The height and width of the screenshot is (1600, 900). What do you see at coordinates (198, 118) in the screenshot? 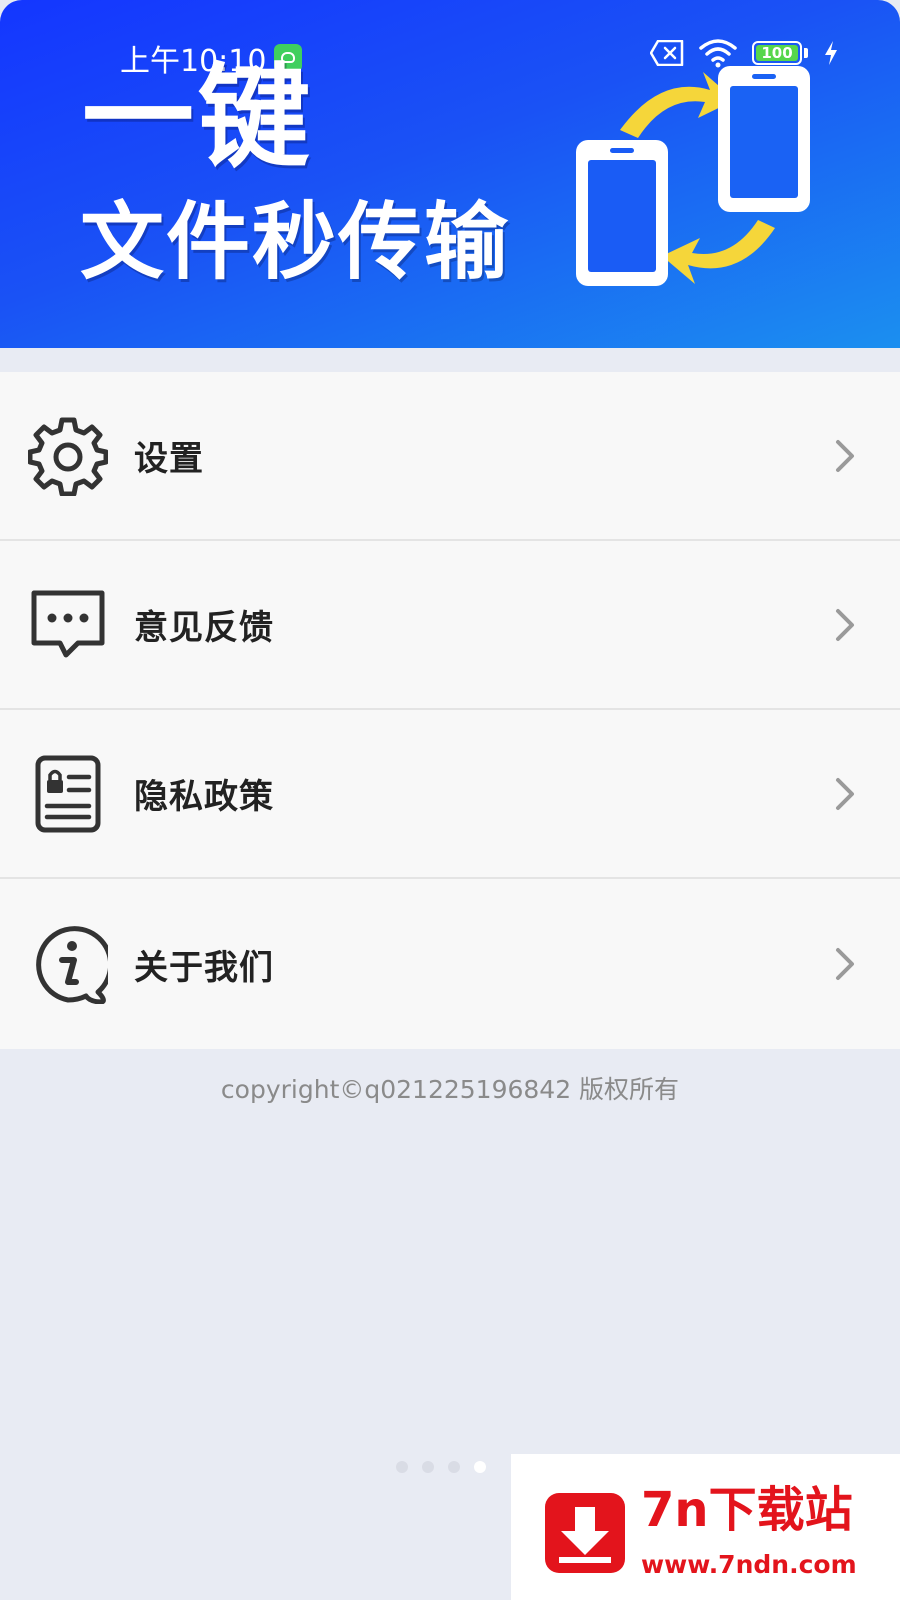
I see `banner-headline: 一键` at bounding box center [198, 118].